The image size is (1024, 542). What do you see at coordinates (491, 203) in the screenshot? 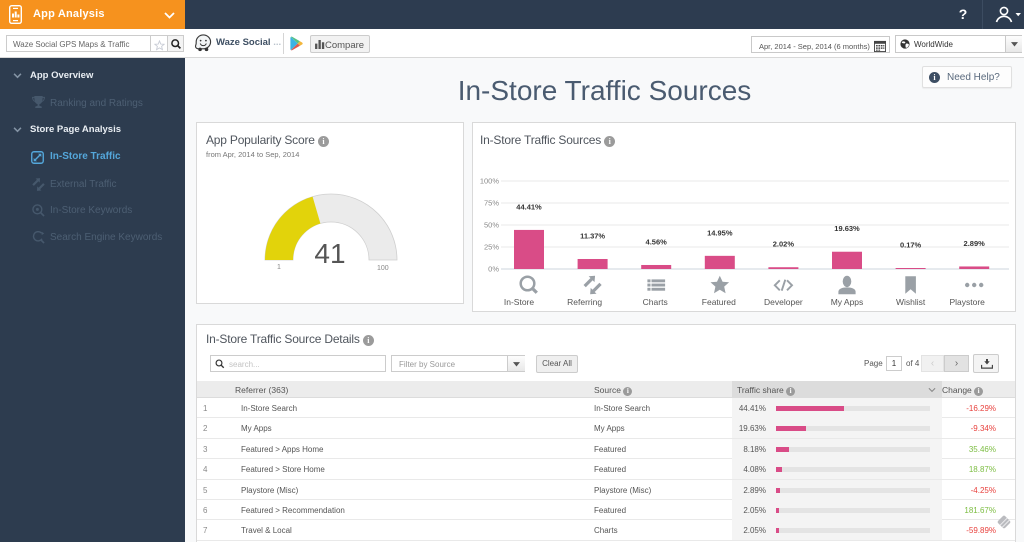
I see `svg-text: 75%` at bounding box center [491, 203].